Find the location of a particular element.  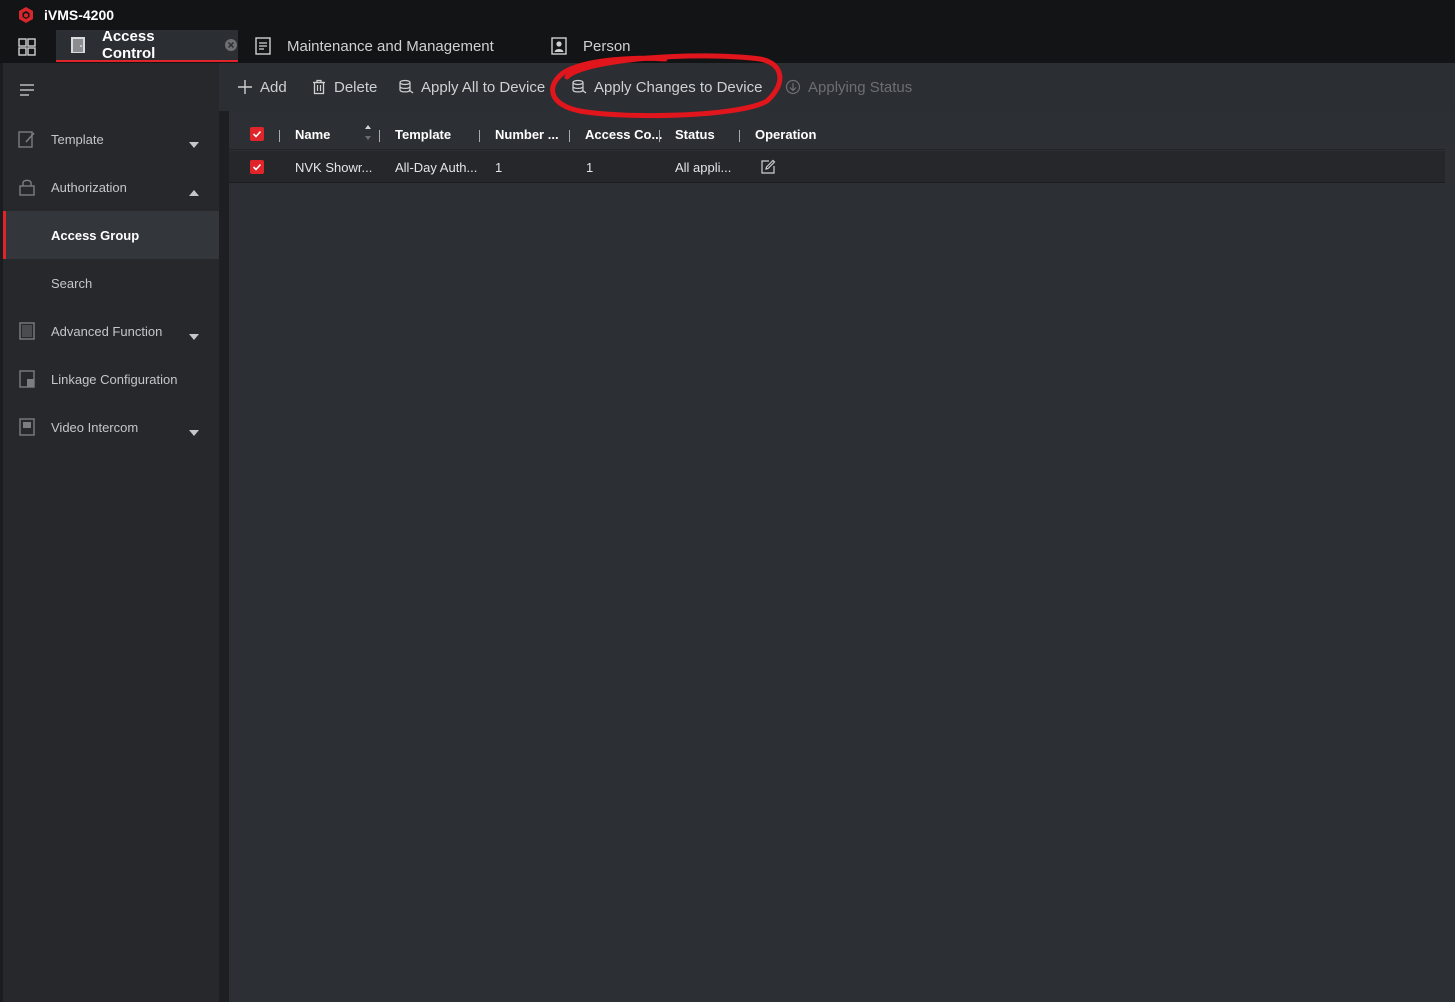

plus-icon is located at coordinates (245, 87).